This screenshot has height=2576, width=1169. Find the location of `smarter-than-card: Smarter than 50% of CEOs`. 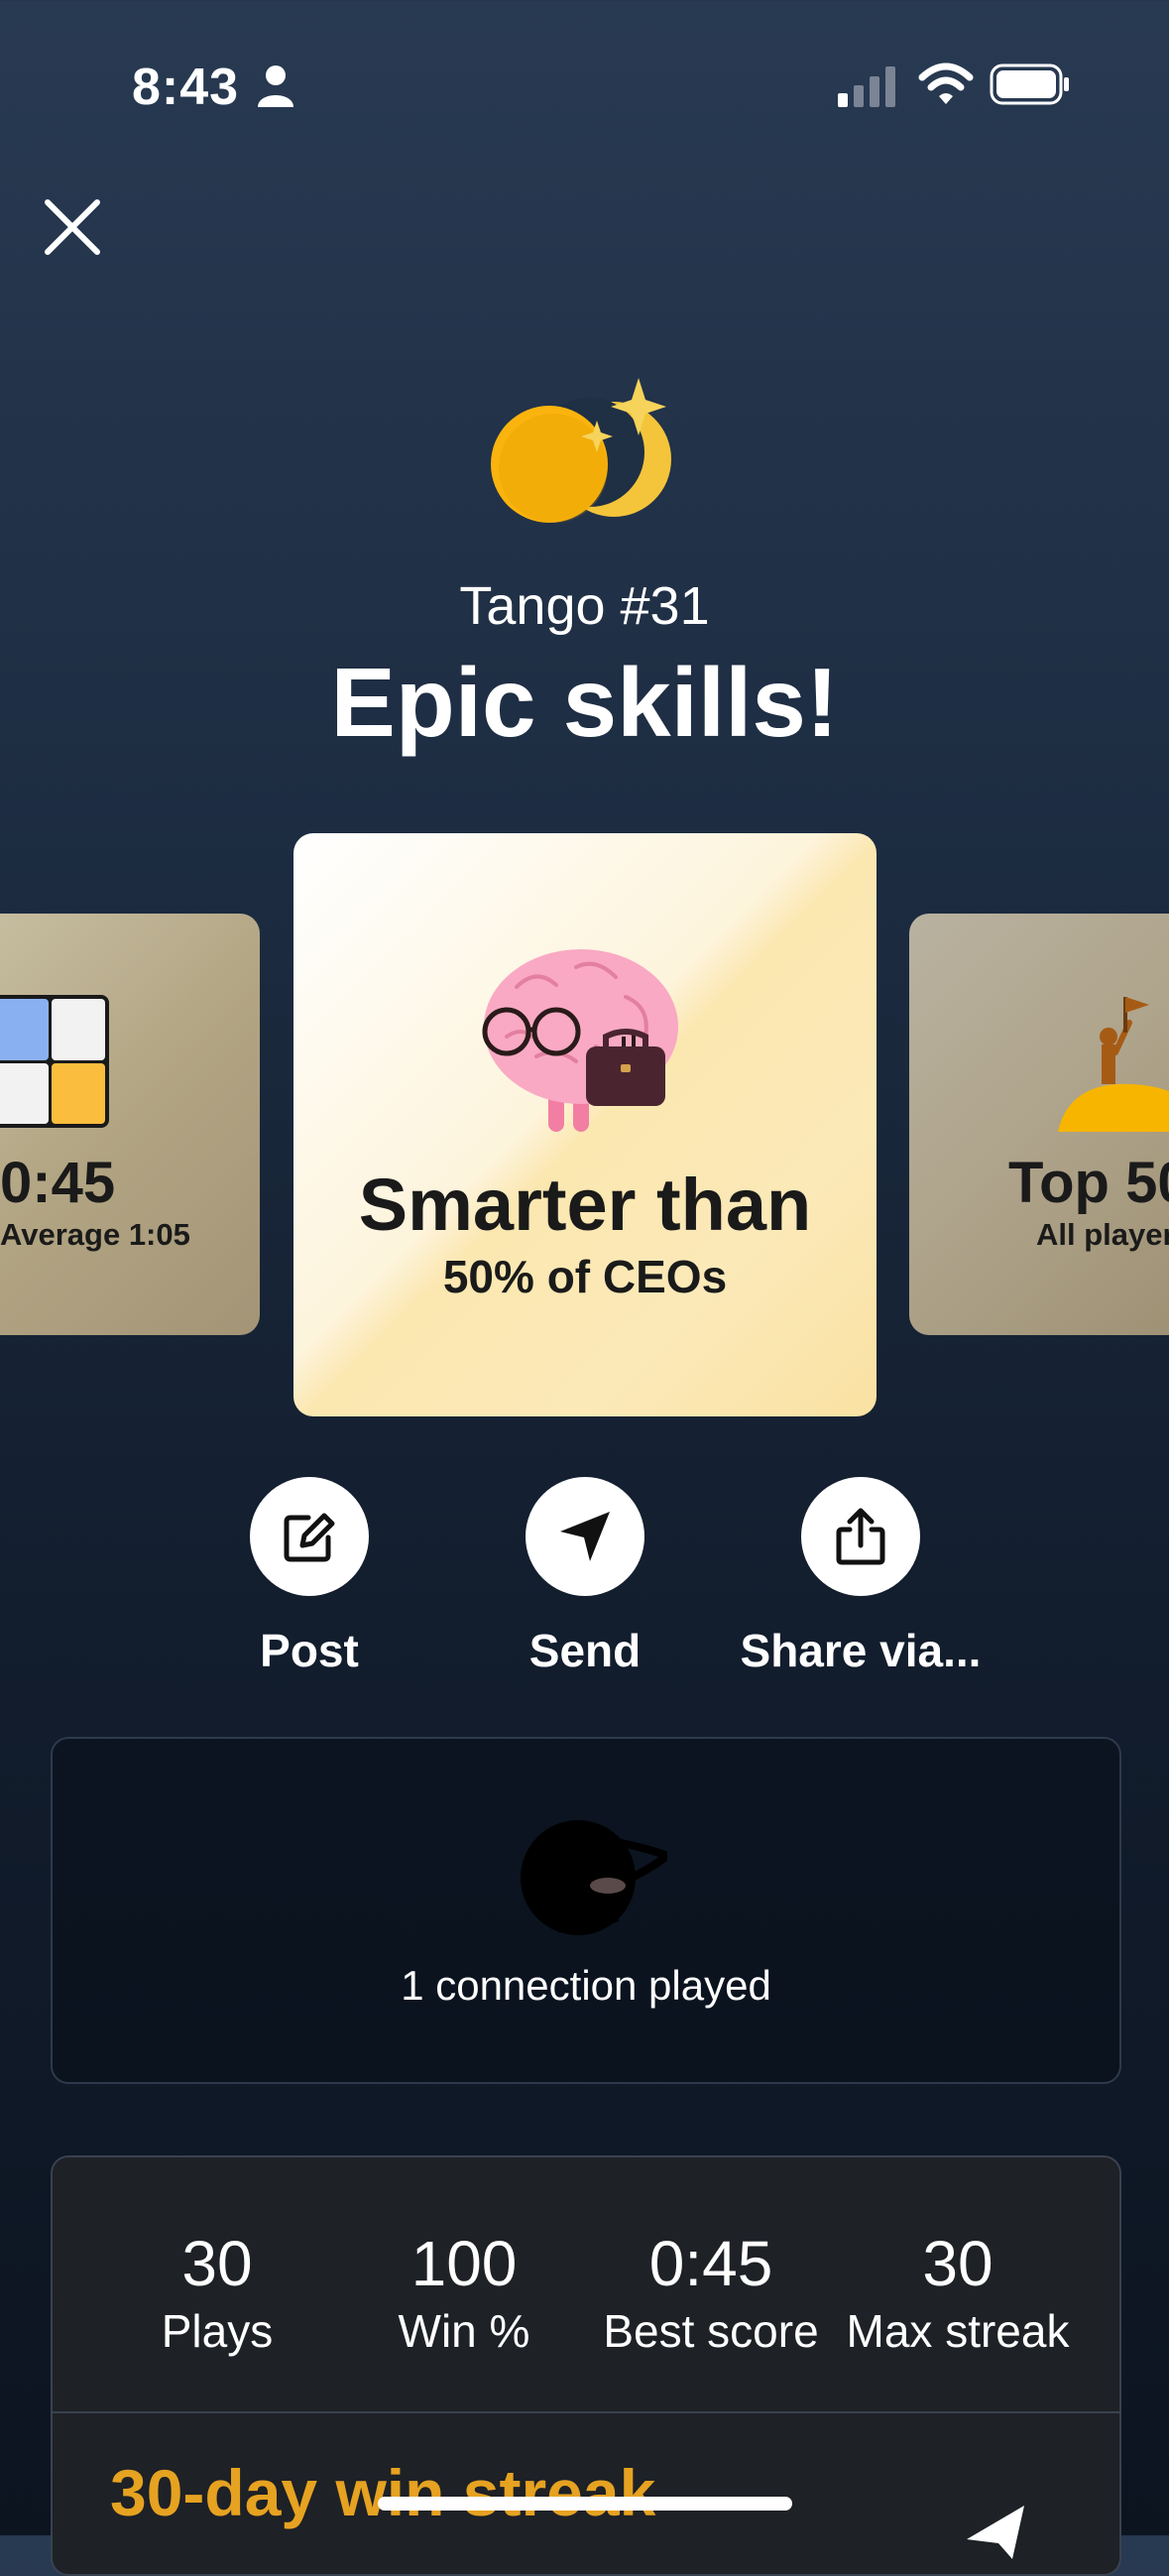

smarter-than-card: Smarter than 50% of CEOs is located at coordinates (585, 1124).